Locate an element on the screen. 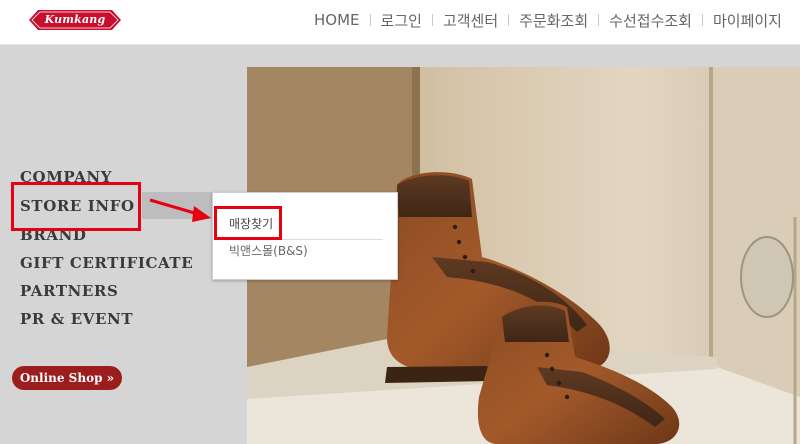 The image size is (800, 444). nav-login: 로그인 is located at coordinates (401, 20).